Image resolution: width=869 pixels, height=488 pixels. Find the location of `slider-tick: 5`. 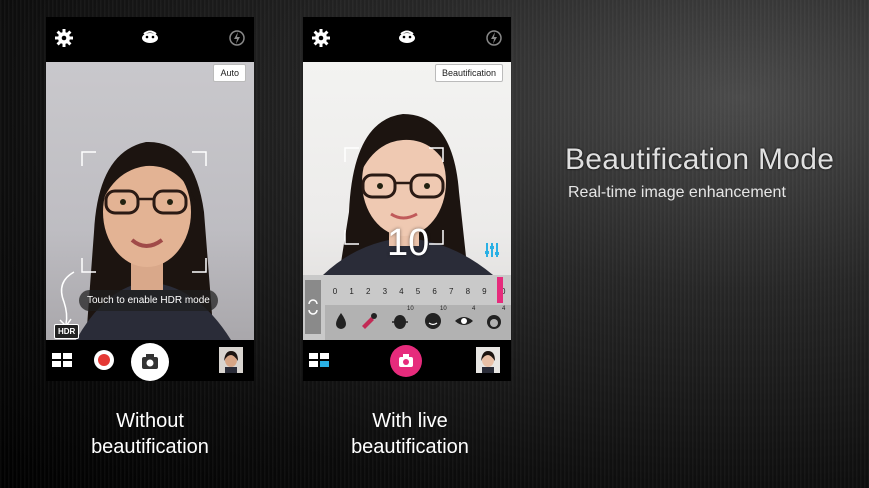

slider-tick: 5 is located at coordinates (418, 291).